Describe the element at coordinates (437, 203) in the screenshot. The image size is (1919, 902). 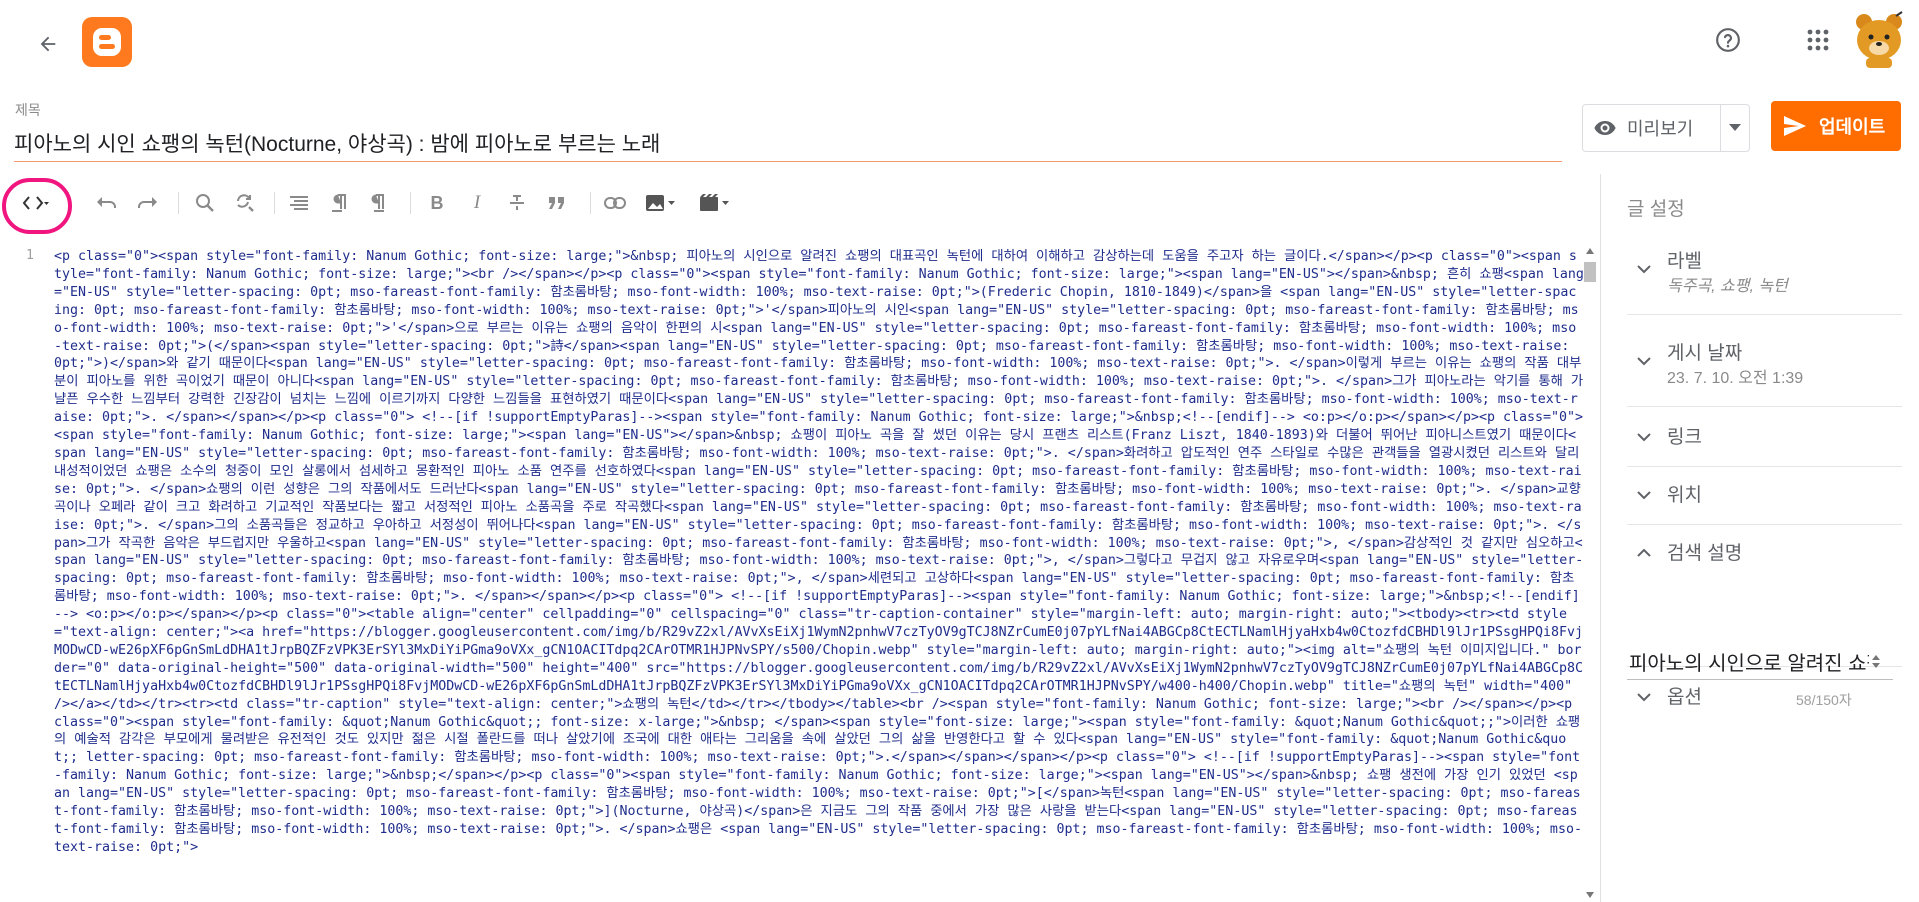
I see `bold-button: B` at that location.